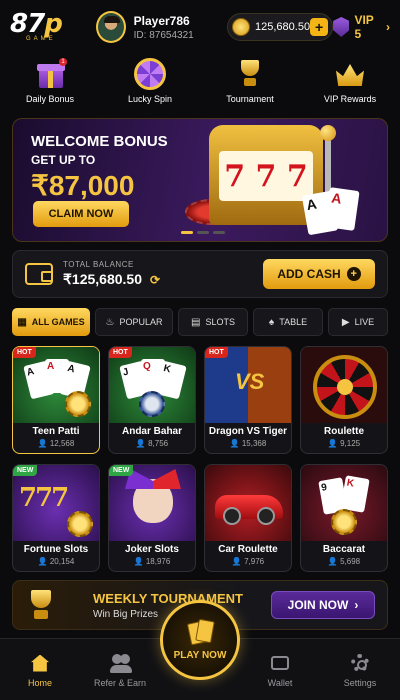 This screenshot has width=400, height=700. What do you see at coordinates (248, 431) in the screenshot?
I see `game-name: Dragon VS Tiger` at bounding box center [248, 431].